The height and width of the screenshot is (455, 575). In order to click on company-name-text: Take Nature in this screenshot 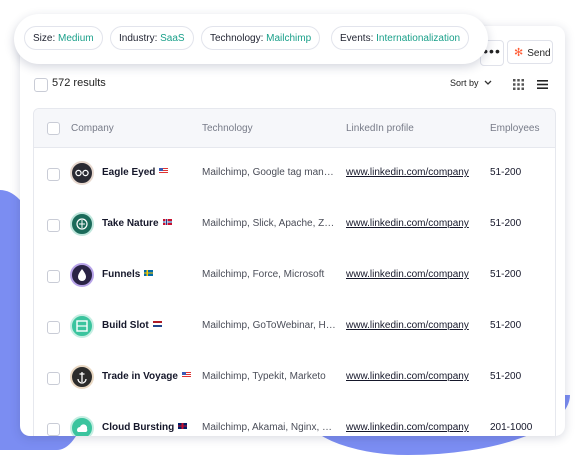, I will do `click(130, 223)`.